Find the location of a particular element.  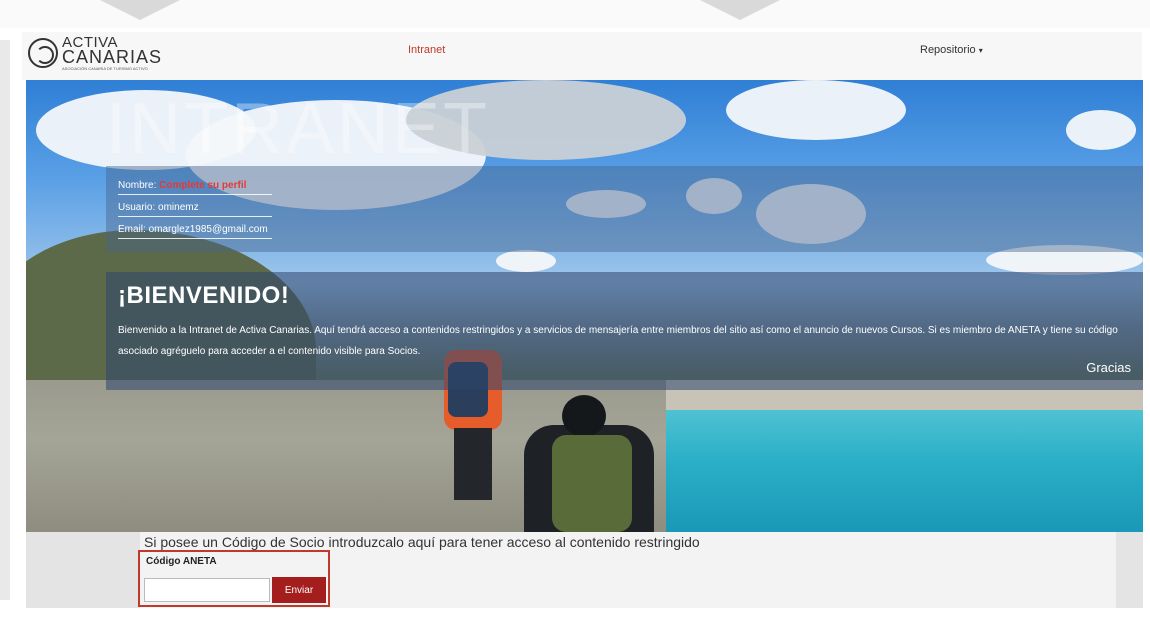

aneta-code-form: Código ANETA Enviar is located at coordinates (234, 578).